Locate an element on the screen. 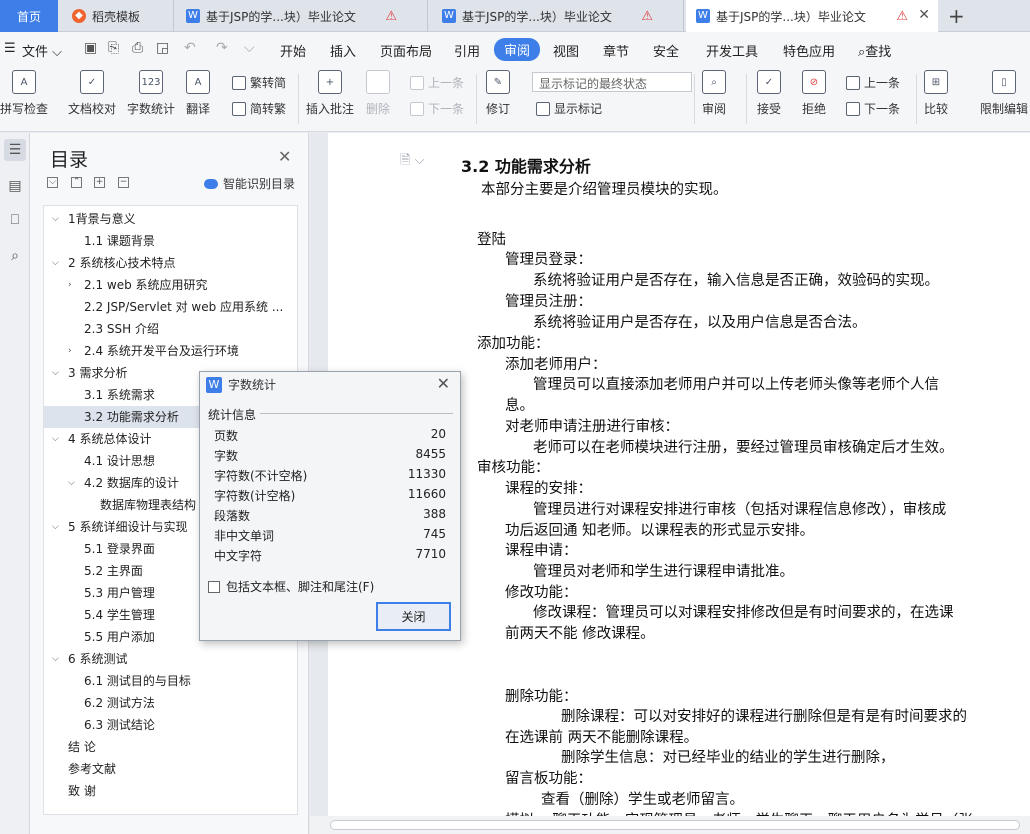 The image size is (1030, 834). menu-security: 安全 is located at coordinates (666, 50).